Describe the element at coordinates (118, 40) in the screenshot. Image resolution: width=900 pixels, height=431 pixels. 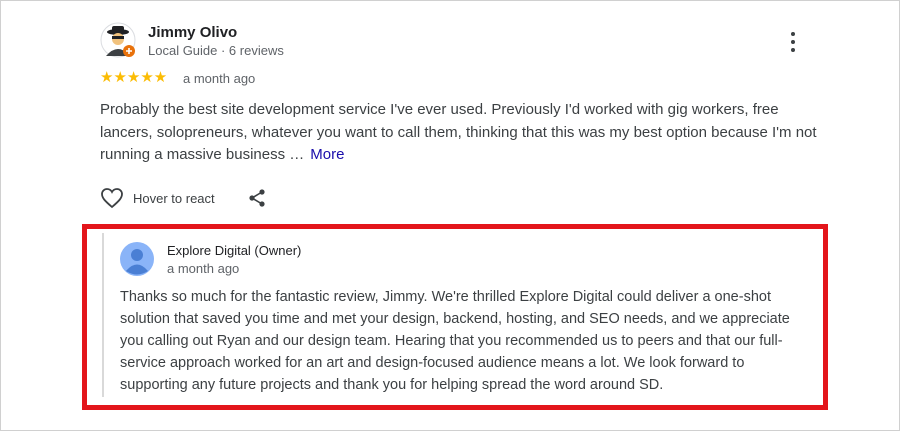
I see `reviewer-avatar` at that location.